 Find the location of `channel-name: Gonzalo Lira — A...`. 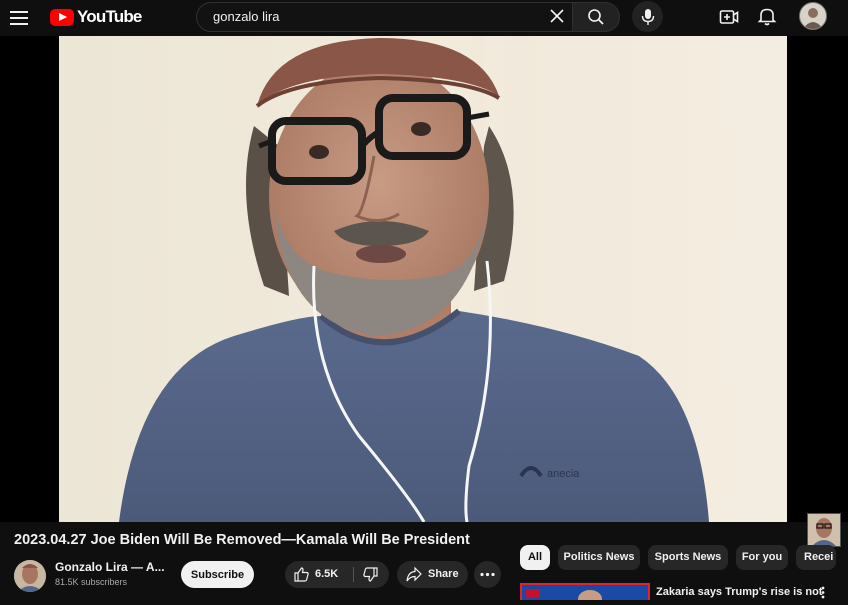

channel-name: Gonzalo Lira — A... is located at coordinates (110, 567).